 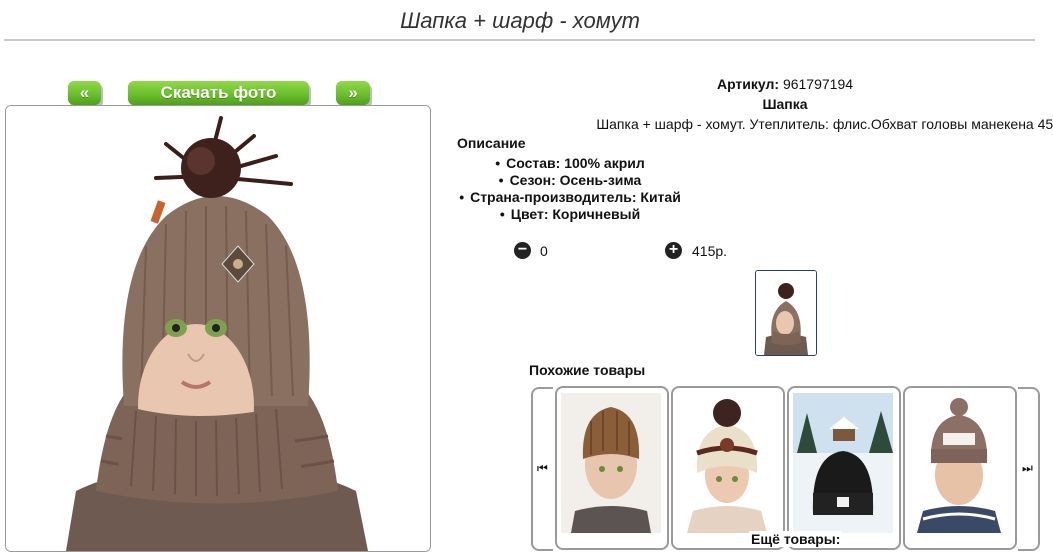 What do you see at coordinates (710, 251) in the screenshot?
I see `price: 415р.` at bounding box center [710, 251].